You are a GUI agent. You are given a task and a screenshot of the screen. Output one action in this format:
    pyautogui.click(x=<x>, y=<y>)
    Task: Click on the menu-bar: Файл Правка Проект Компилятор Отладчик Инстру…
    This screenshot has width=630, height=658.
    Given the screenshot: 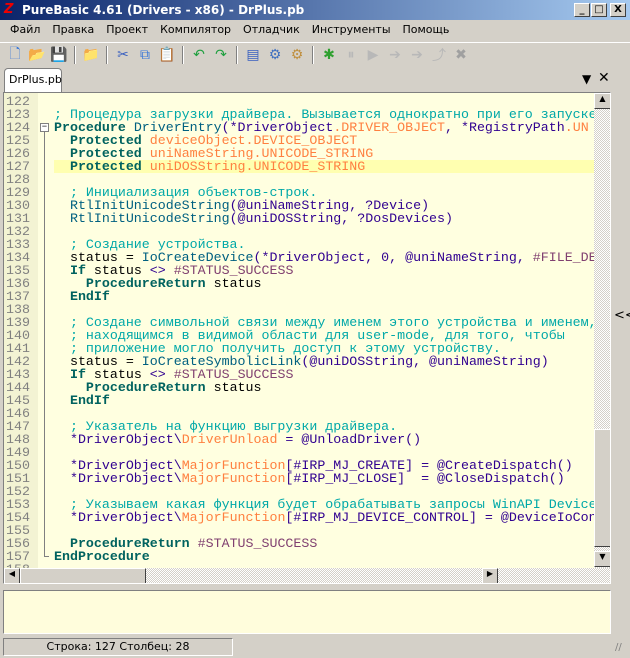 What is the action you would take?
    pyautogui.click(x=315, y=30)
    